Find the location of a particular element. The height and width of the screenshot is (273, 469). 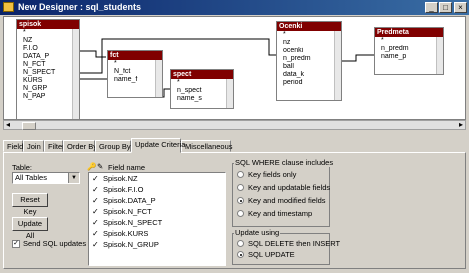

list-item: ✓ Spisok.F.I.O is located at coordinates (157, 189).